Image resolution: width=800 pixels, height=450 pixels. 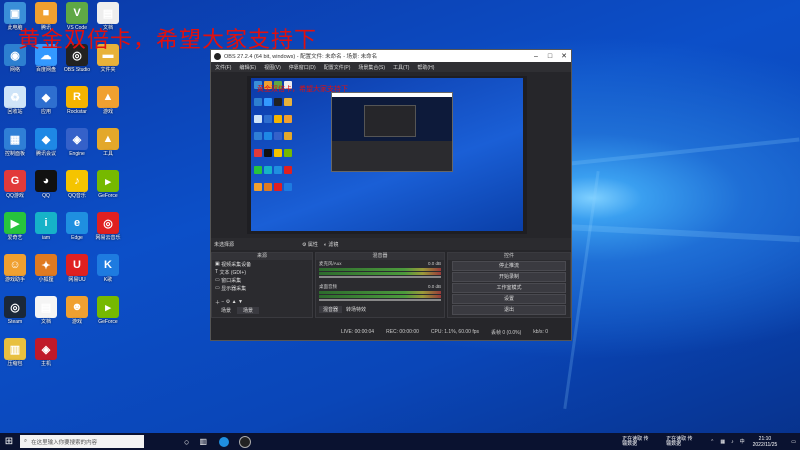 I want to click on taskbar-search: ⌕ 在这里输入你要搜索的内容, so click(x=82, y=441).